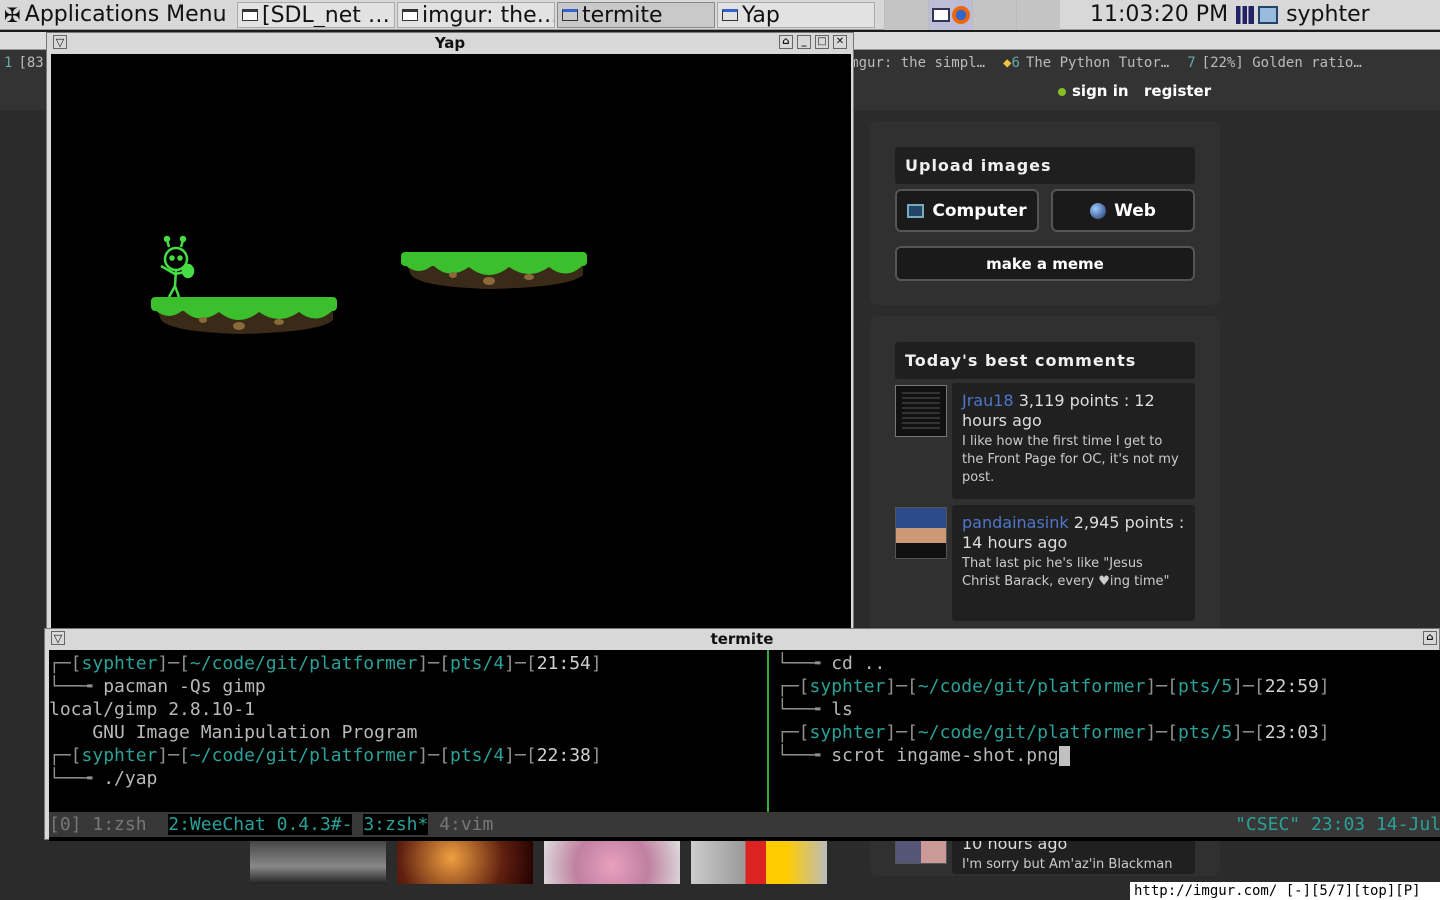  Describe the element at coordinates (804, 42) in the screenshot. I see `minimize-icon: _` at that location.